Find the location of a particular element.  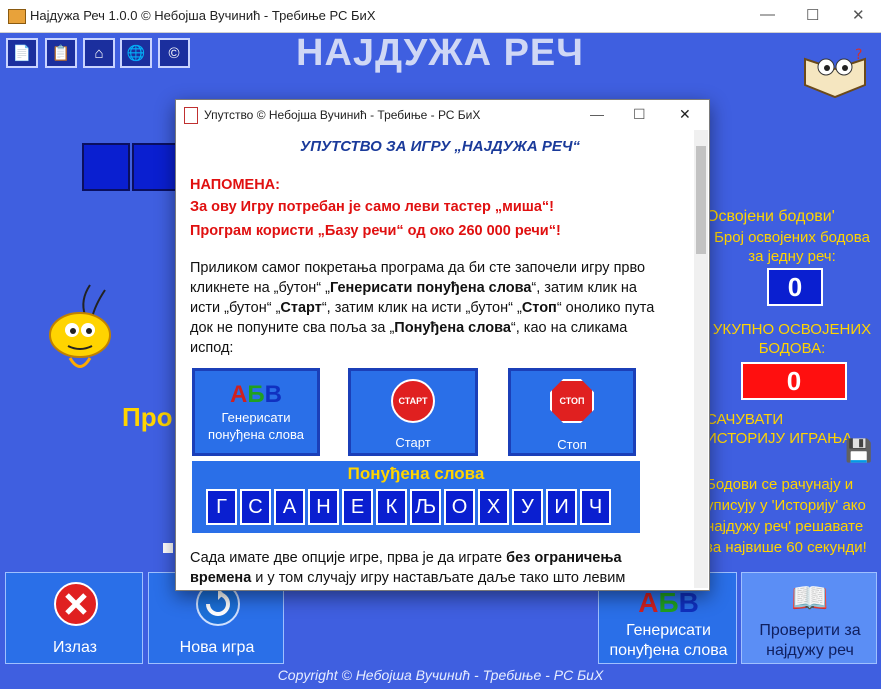

offered-letter: Е is located at coordinates (357, 507).